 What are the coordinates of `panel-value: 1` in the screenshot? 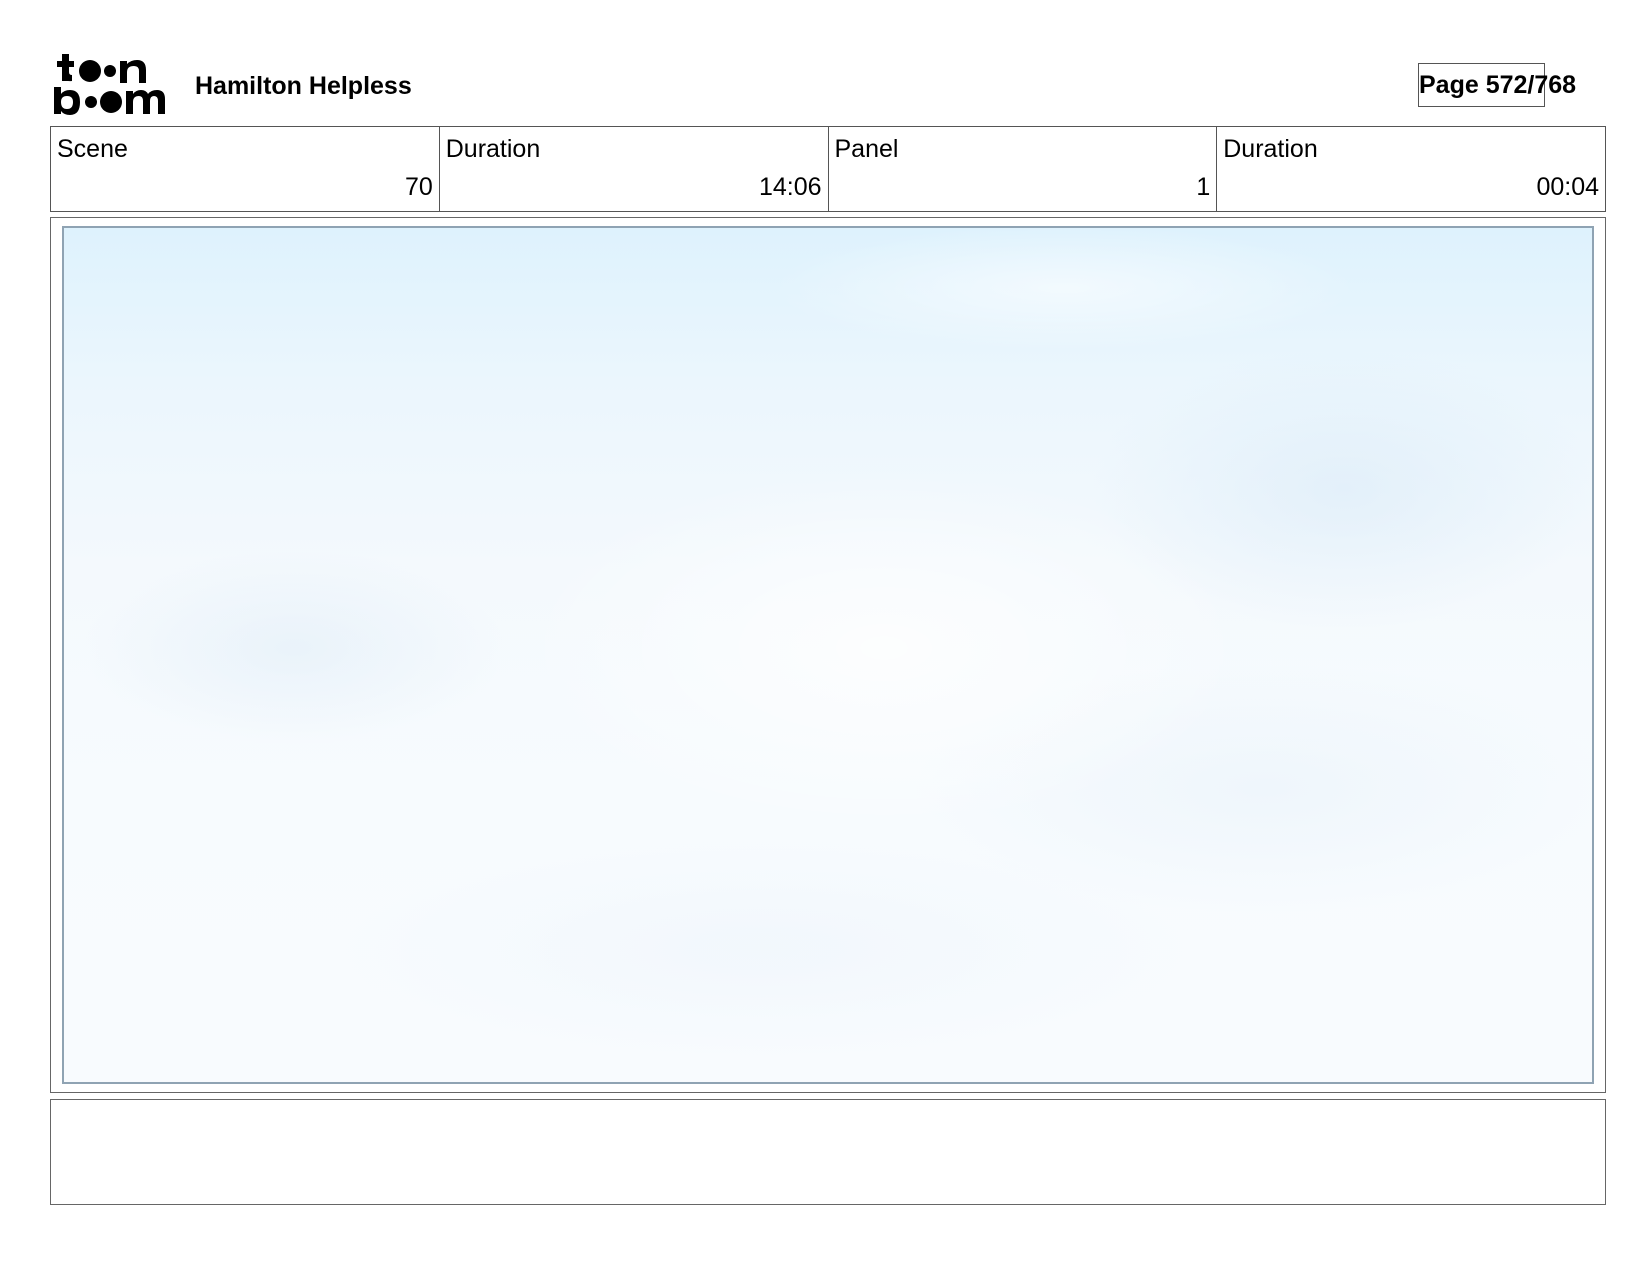 It's located at (1203, 187).